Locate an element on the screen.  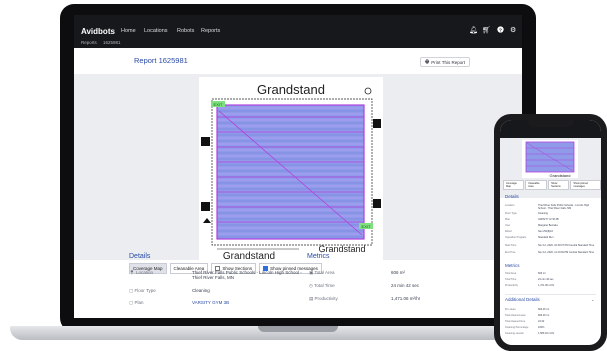
phone-additional-value: 1,583.18 m²/hr is located at coordinates (546, 333).